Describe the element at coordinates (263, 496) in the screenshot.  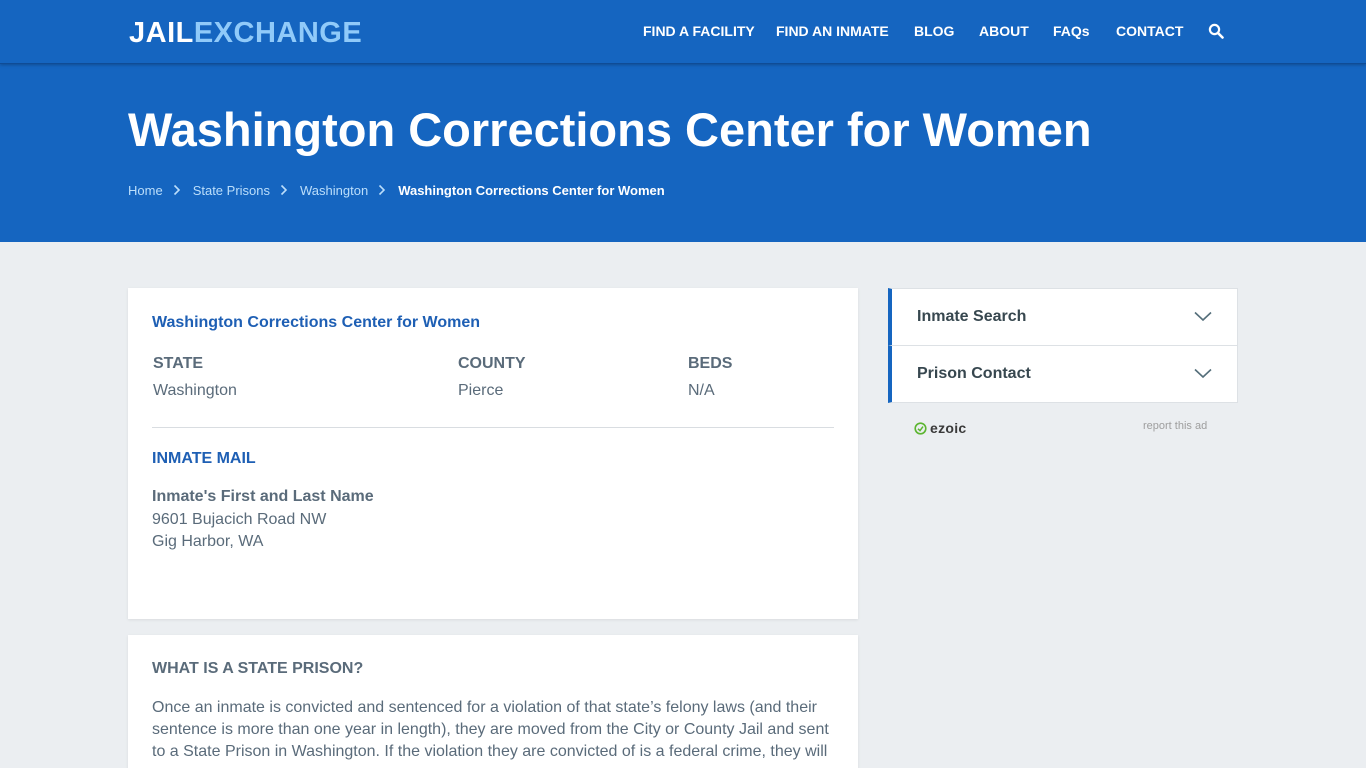
I see `mail-recipient: Inmate's First and Last Name` at that location.